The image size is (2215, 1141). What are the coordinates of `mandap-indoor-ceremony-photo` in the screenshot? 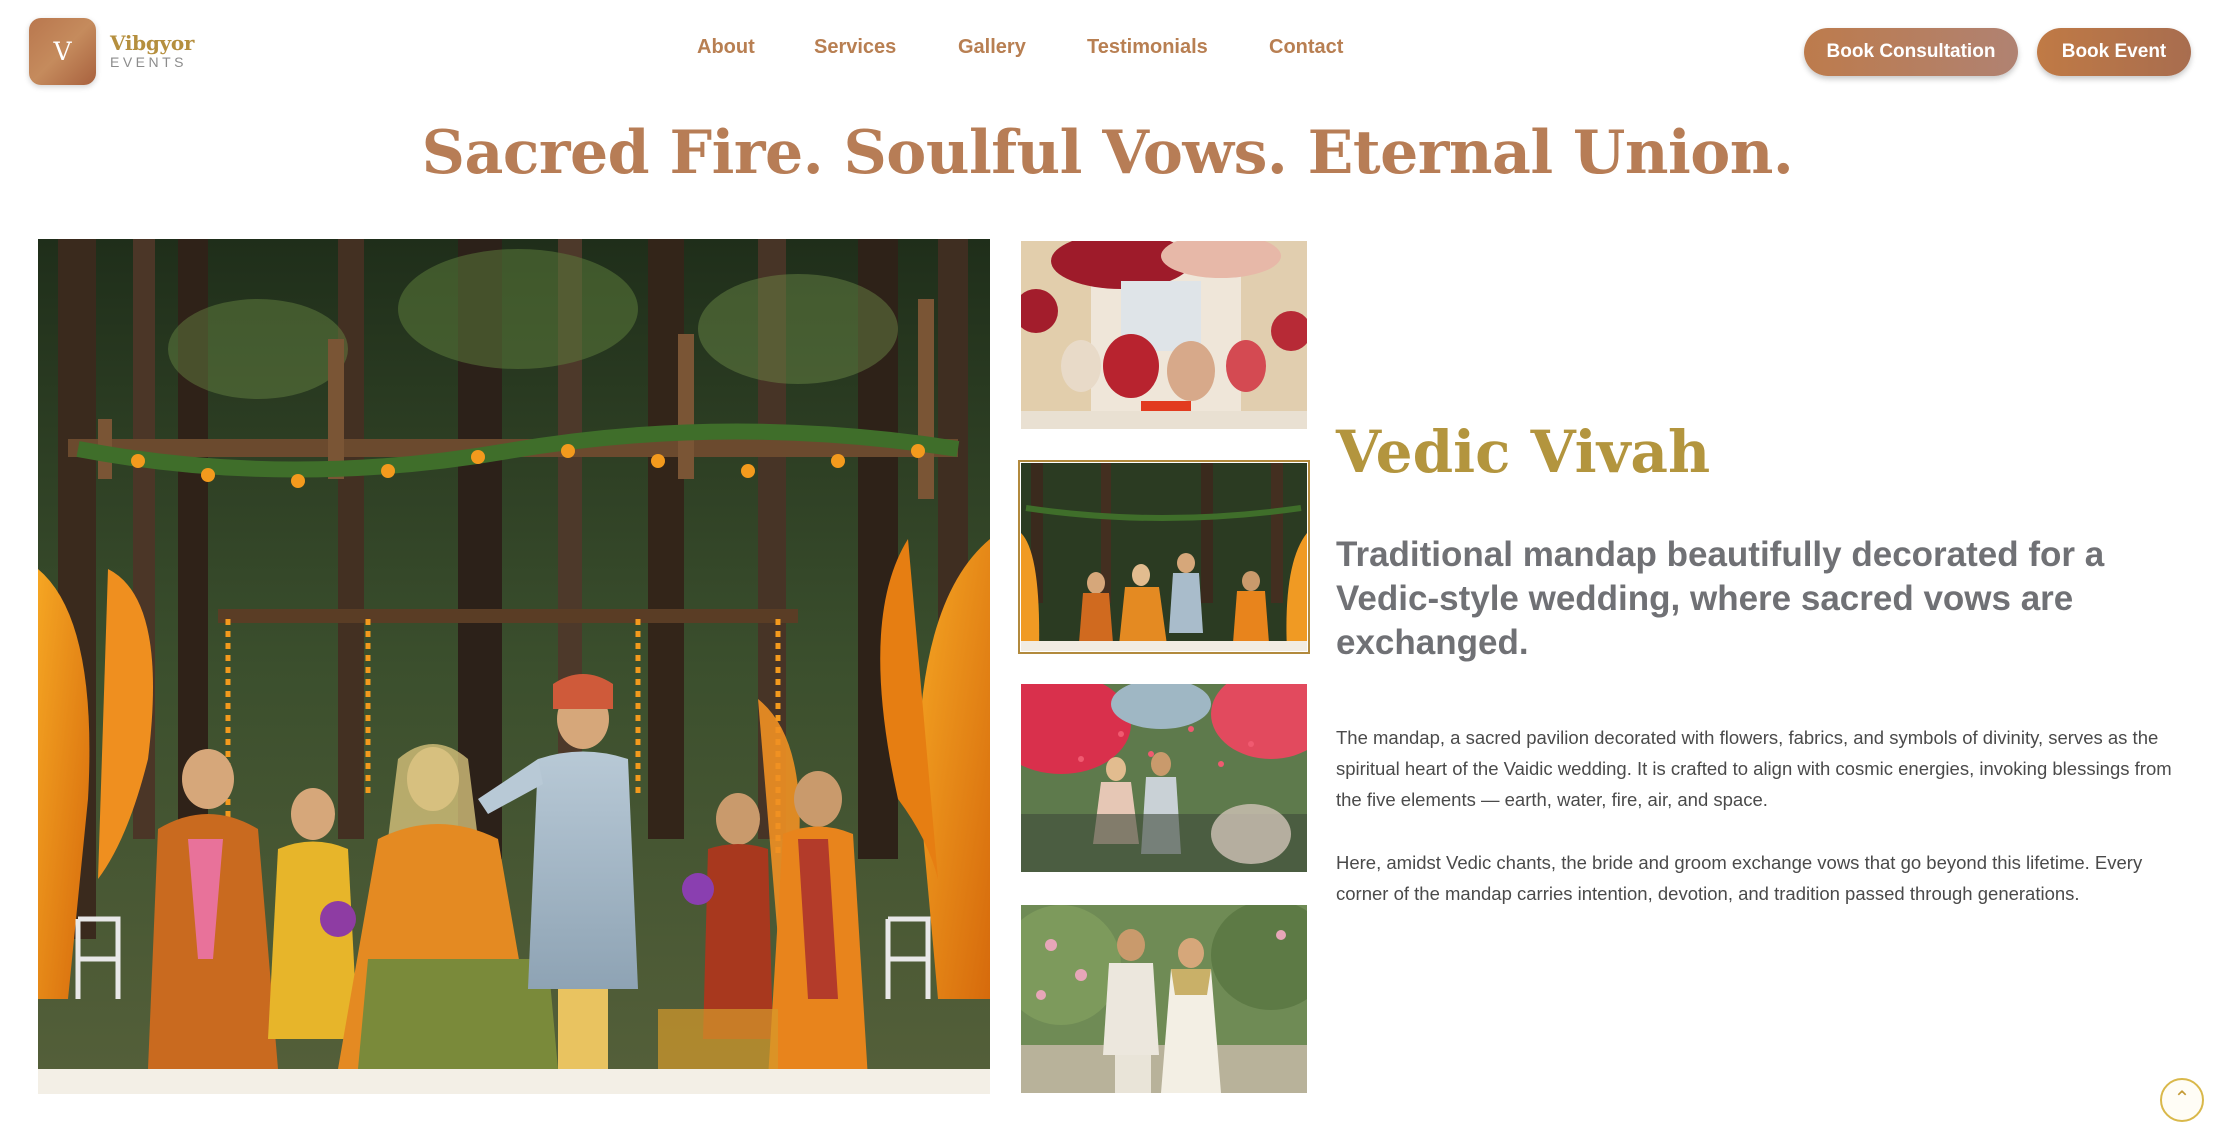 It's located at (1164, 335).